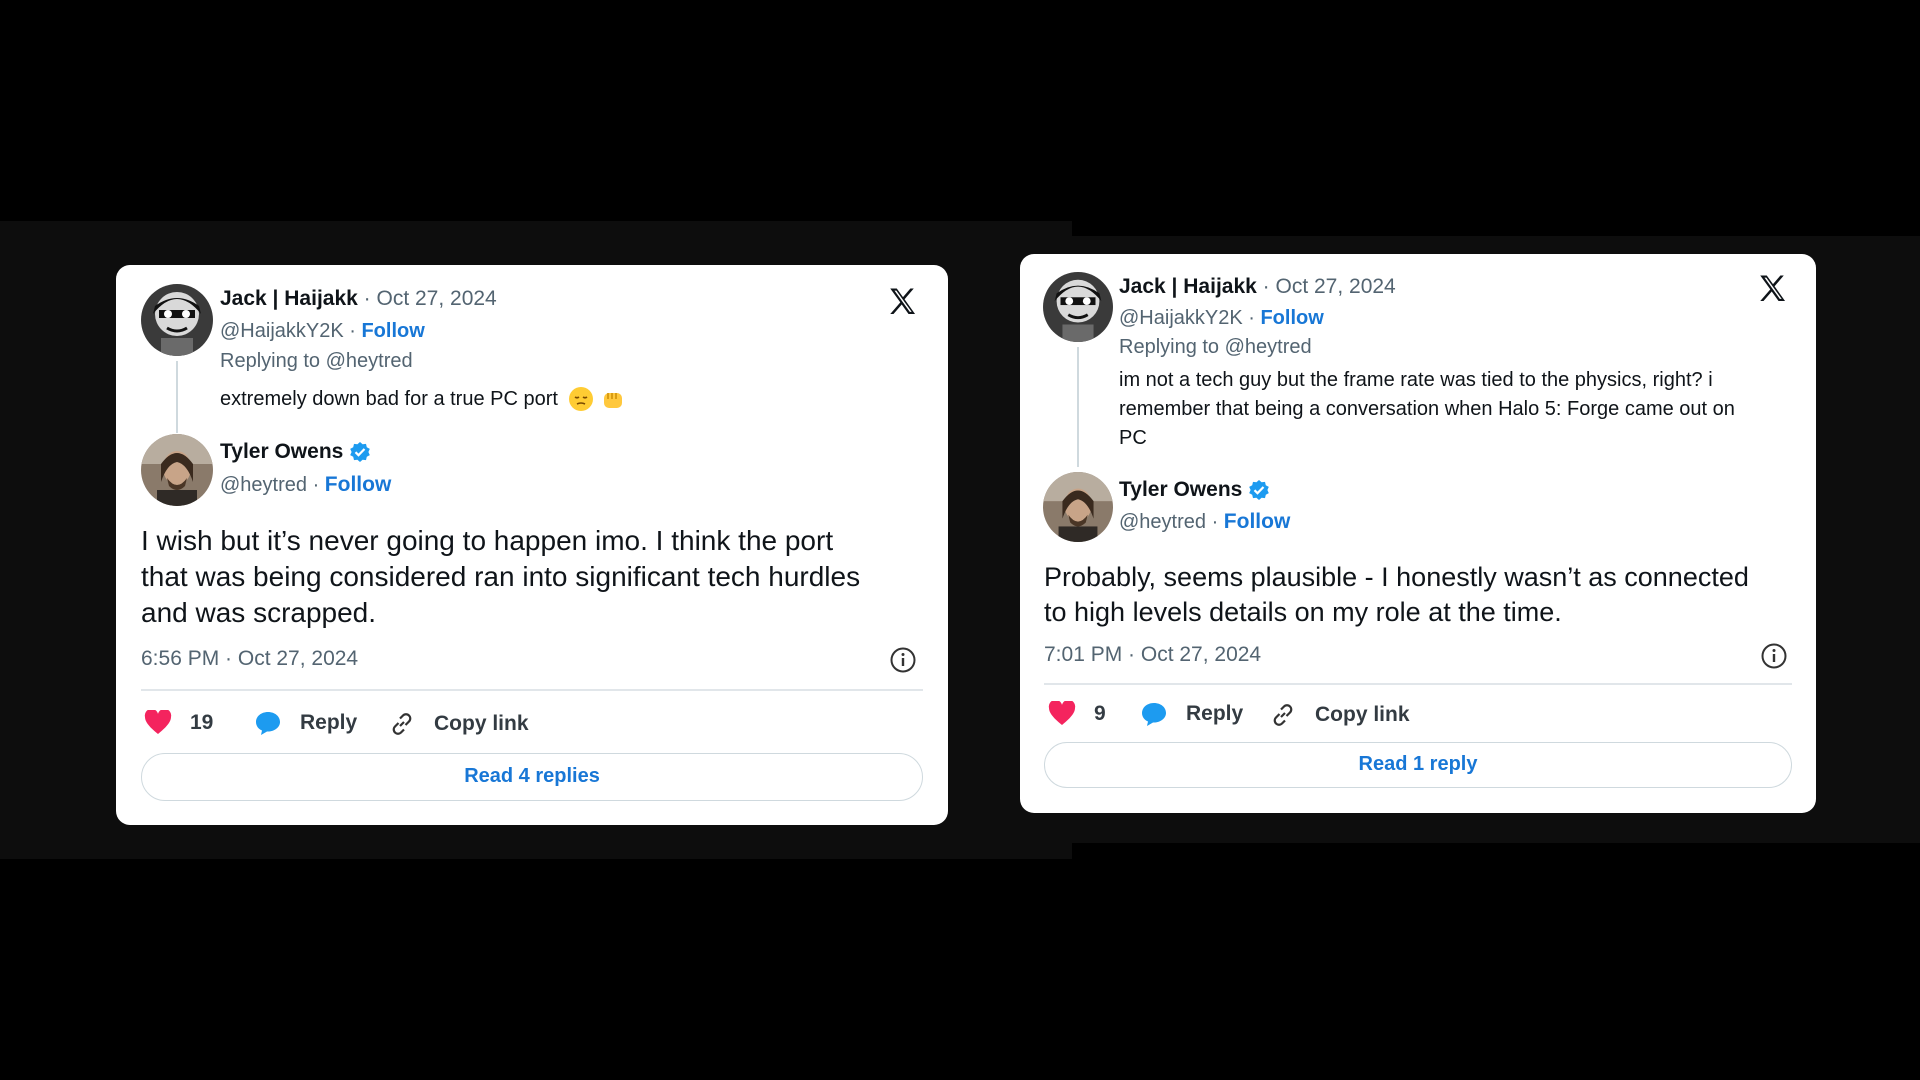 The width and height of the screenshot is (1920, 1080). What do you see at coordinates (249, 659) in the screenshot?
I see `tweet-timestamp: 6:56 PM · Oct 27, 2024` at bounding box center [249, 659].